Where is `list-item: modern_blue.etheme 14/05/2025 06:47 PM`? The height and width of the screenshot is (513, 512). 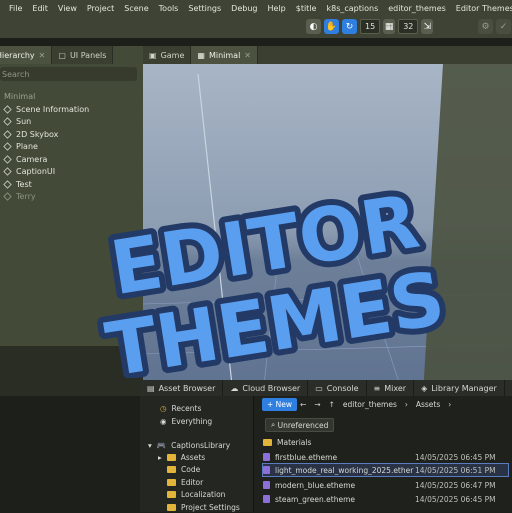
list-item: modern_blue.etheme 14/05/2025 06:47 PM is located at coordinates (385, 485).